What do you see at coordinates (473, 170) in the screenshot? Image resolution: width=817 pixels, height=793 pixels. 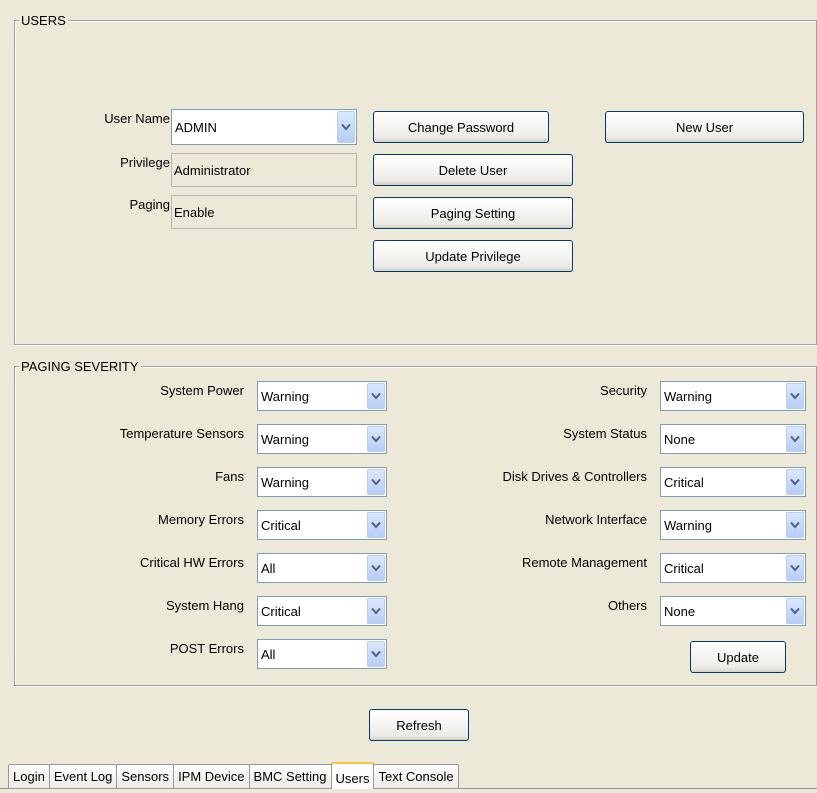 I see `delete-user-button: Delete User` at bounding box center [473, 170].